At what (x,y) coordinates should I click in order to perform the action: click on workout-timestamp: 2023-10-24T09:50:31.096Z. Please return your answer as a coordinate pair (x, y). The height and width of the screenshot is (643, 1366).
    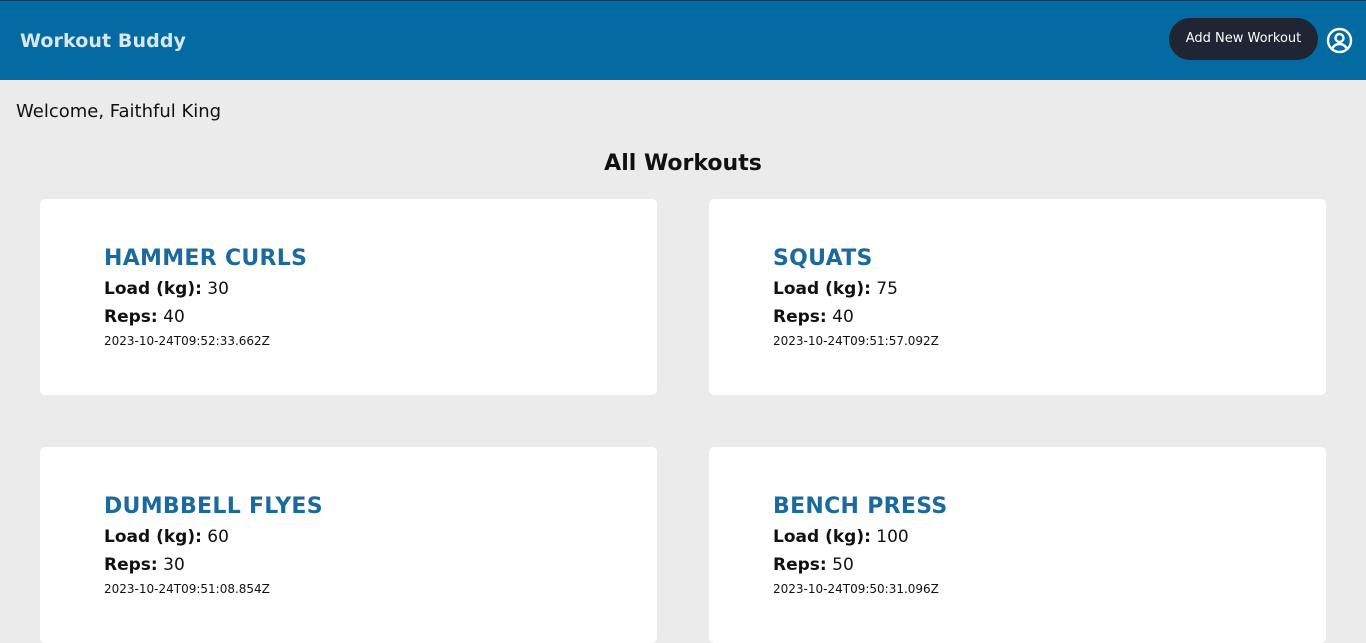
    Looking at the image, I should click on (856, 589).